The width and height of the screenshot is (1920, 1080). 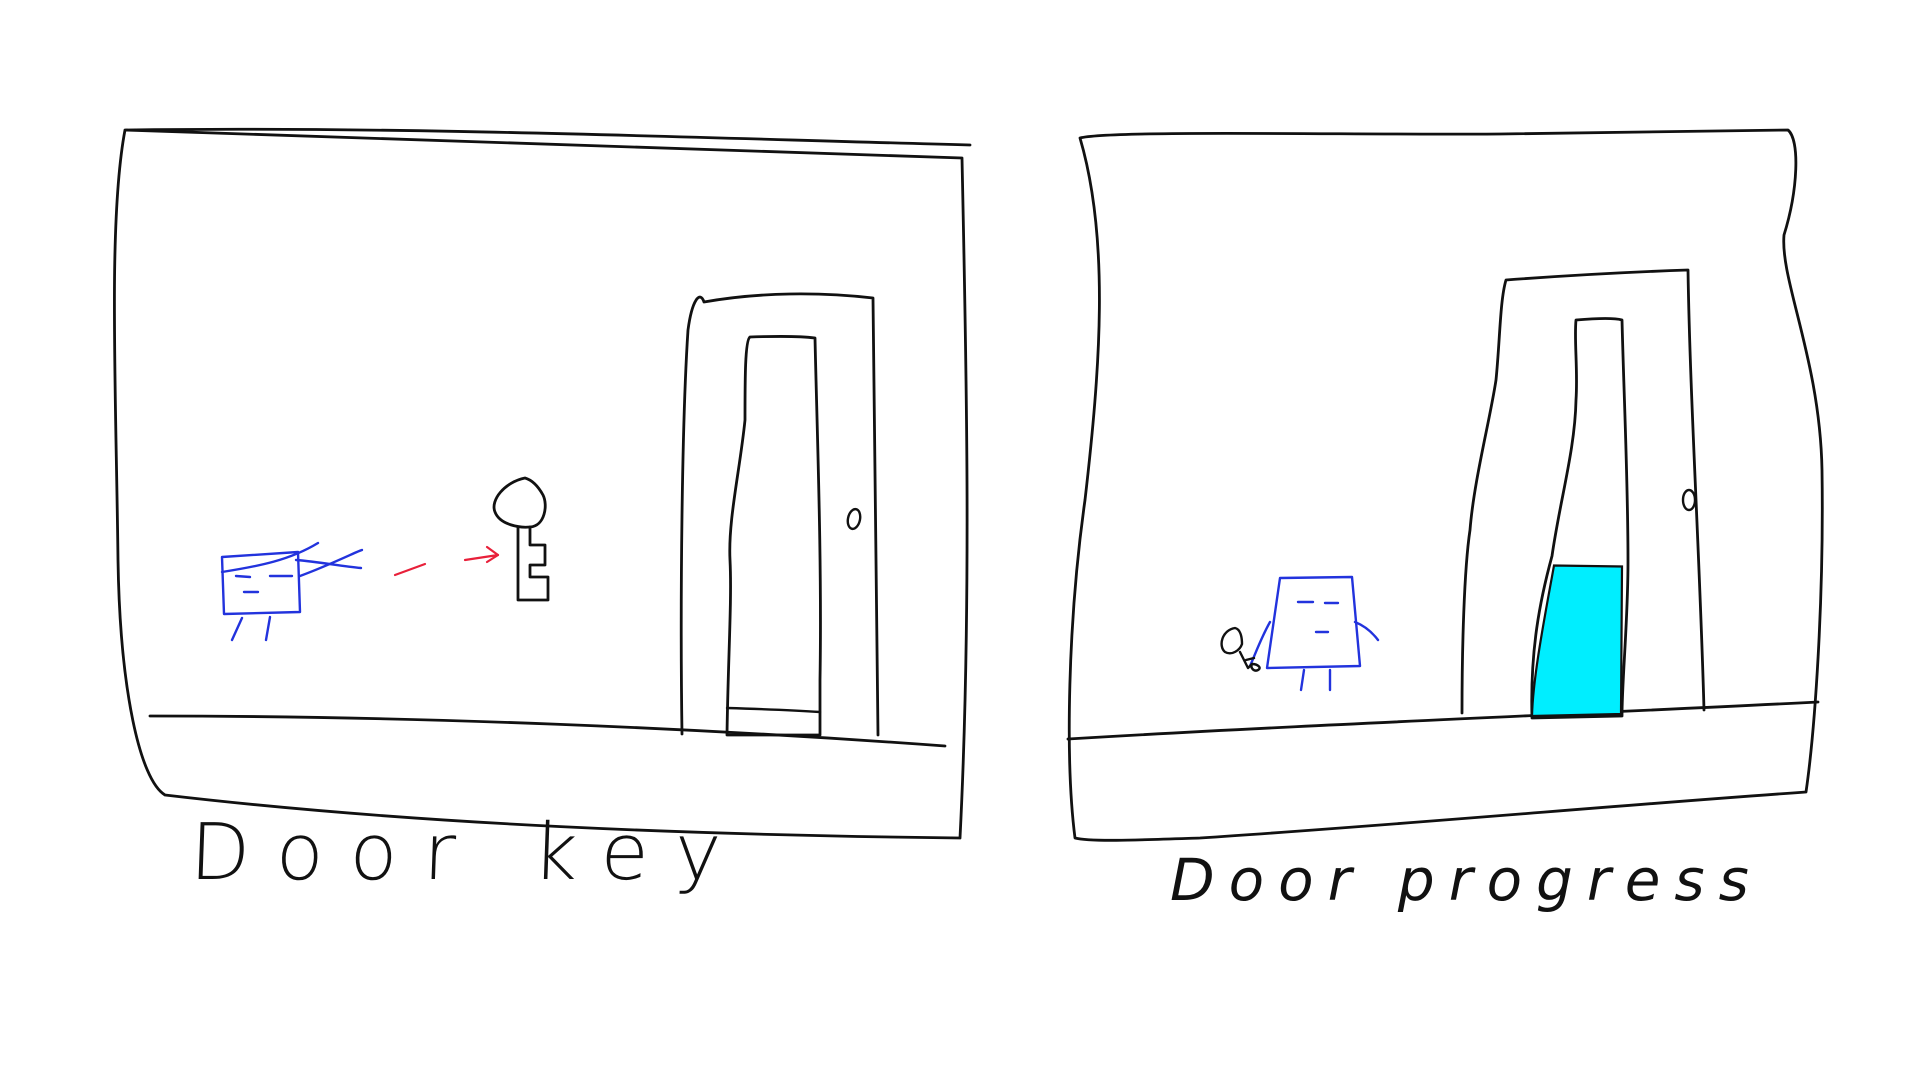 I want to click on door-opening, so click(x=773, y=535).